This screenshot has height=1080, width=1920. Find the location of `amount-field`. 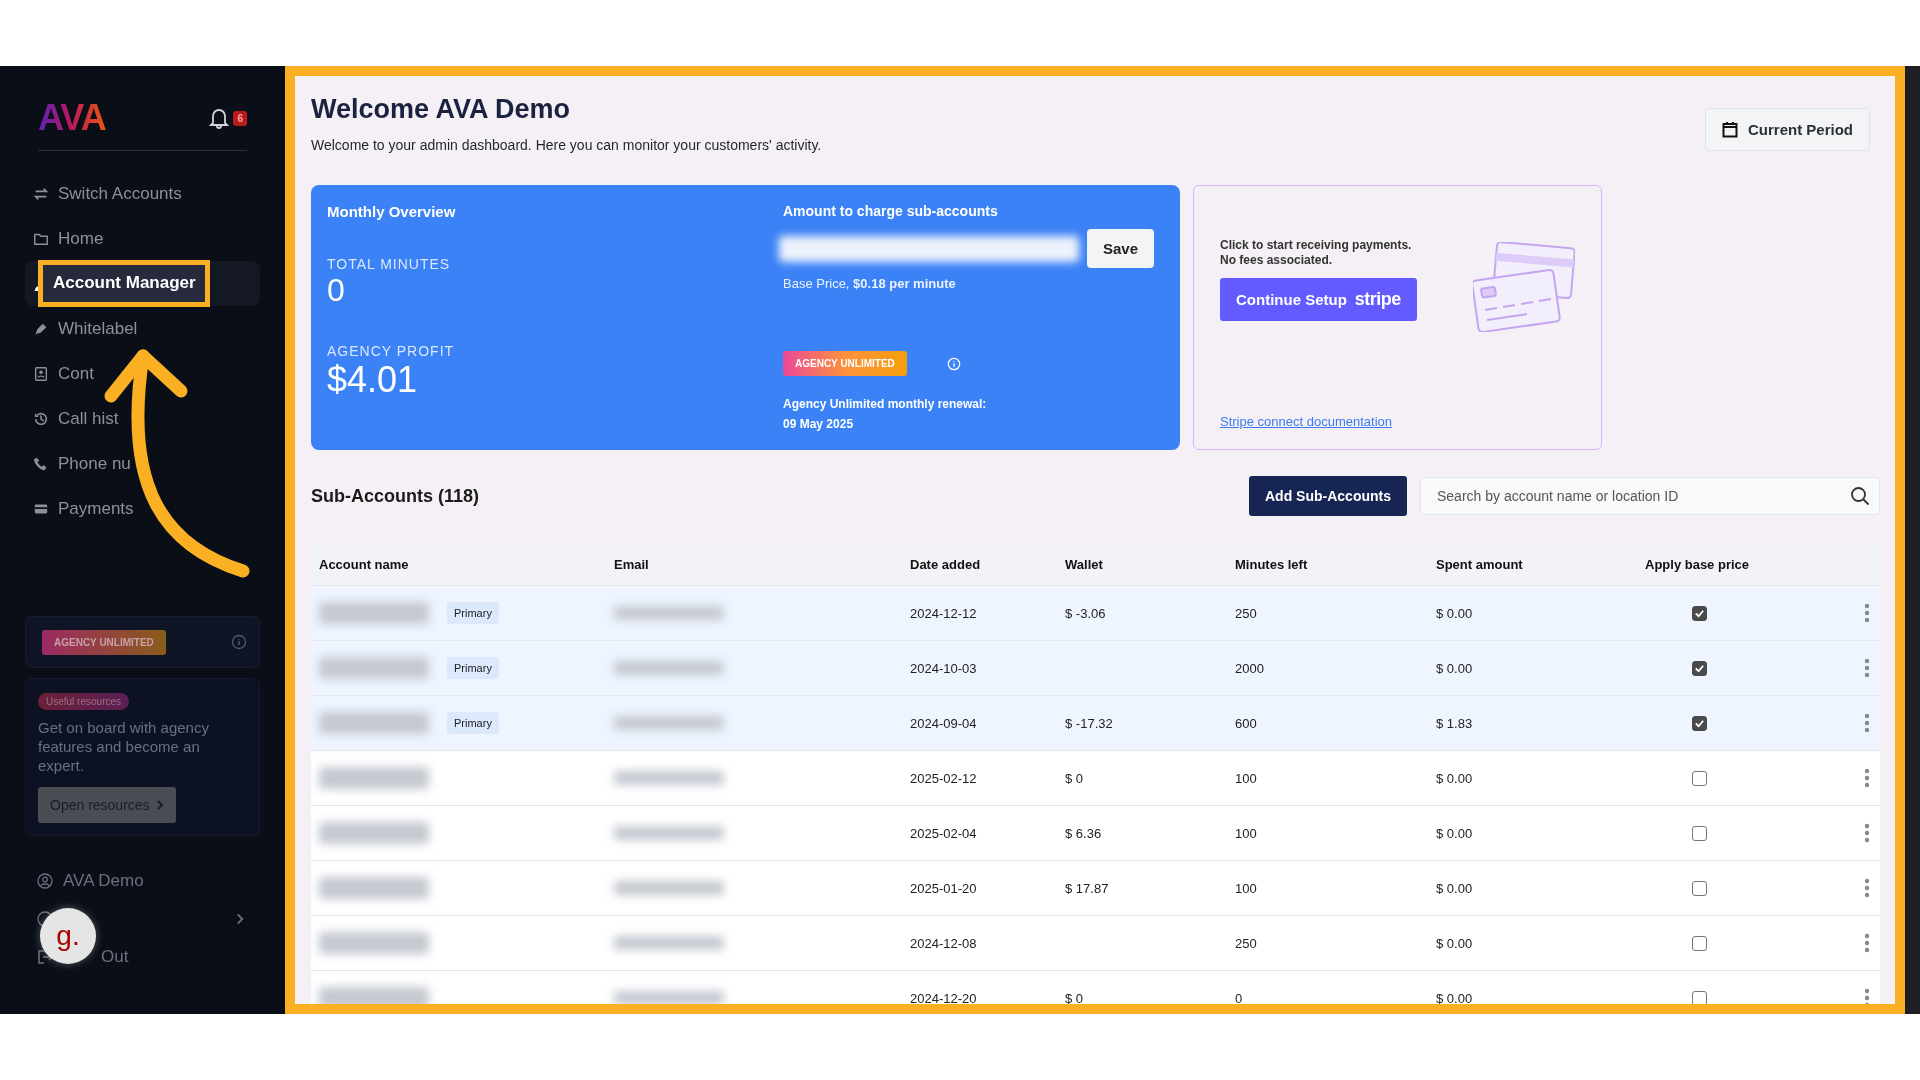

amount-field is located at coordinates (929, 248).